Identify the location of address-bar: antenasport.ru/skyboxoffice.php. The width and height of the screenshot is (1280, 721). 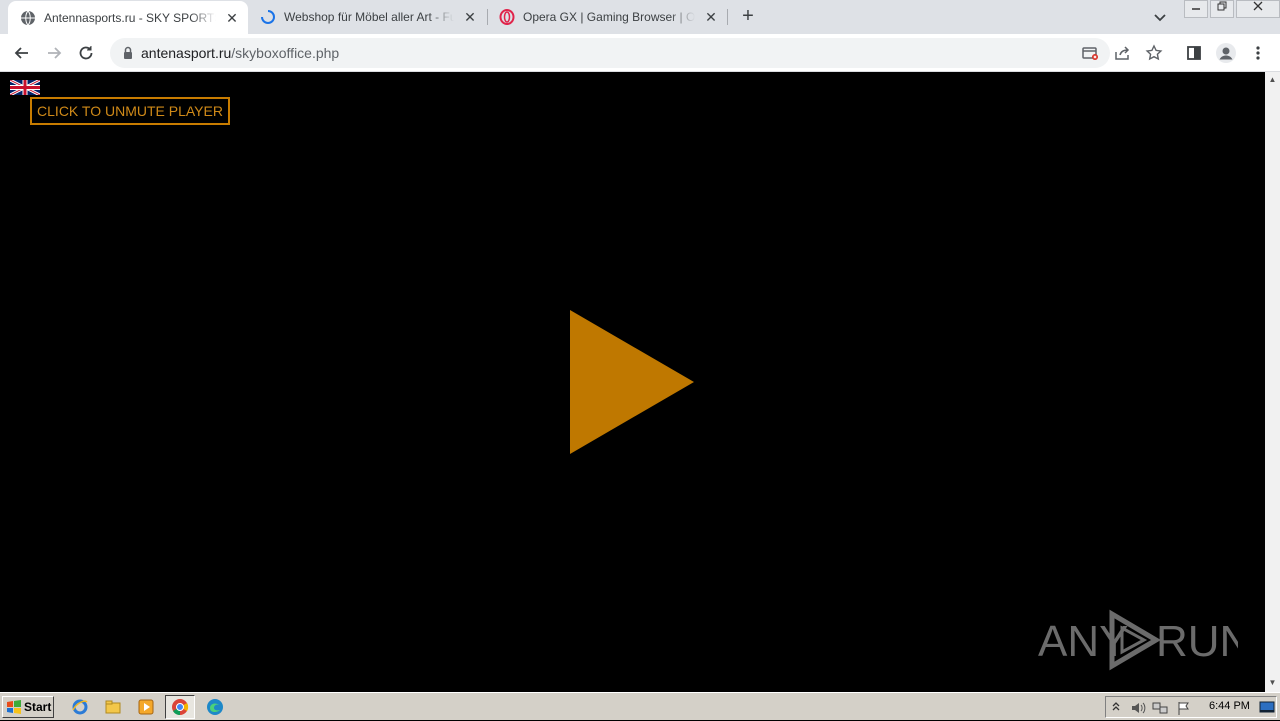
(610, 53).